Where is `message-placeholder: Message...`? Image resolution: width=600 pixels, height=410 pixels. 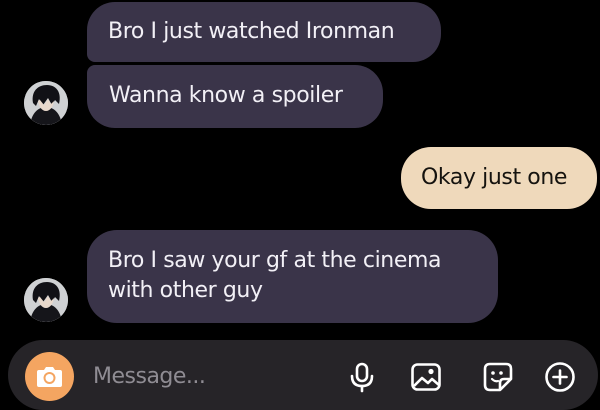 message-placeholder: Message... is located at coordinates (149, 376).